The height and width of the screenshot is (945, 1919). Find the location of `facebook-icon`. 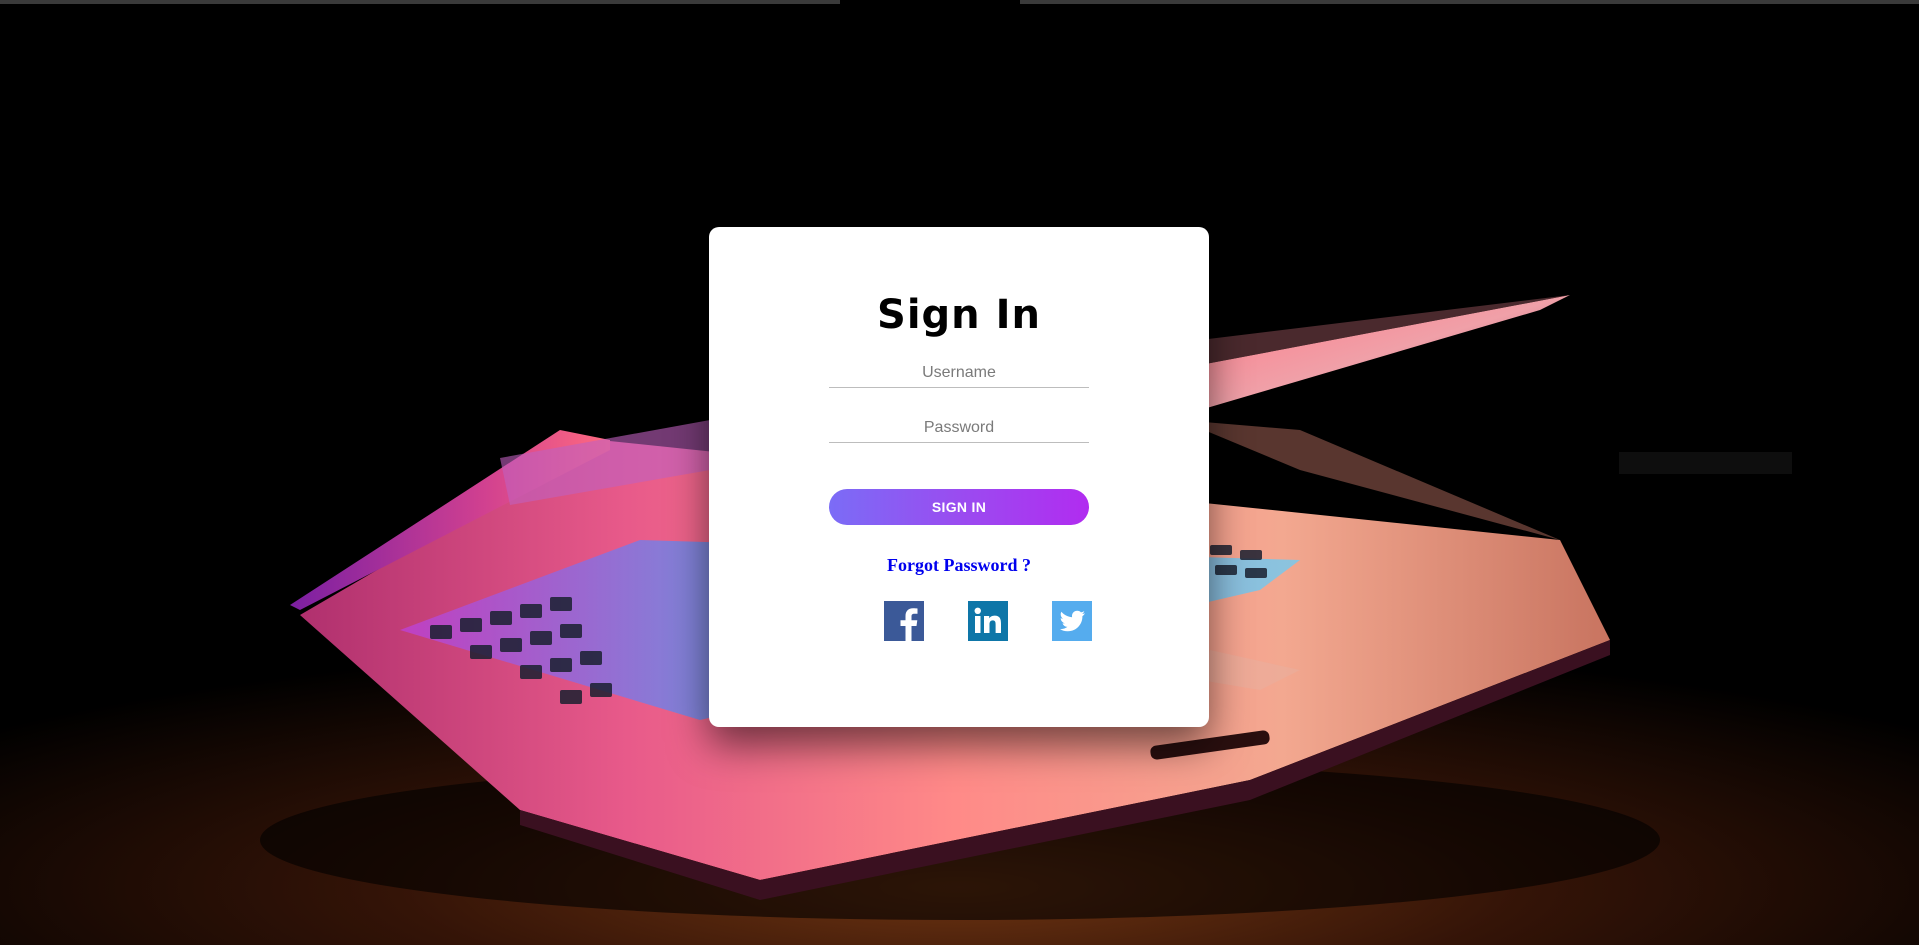

facebook-icon is located at coordinates (904, 621).